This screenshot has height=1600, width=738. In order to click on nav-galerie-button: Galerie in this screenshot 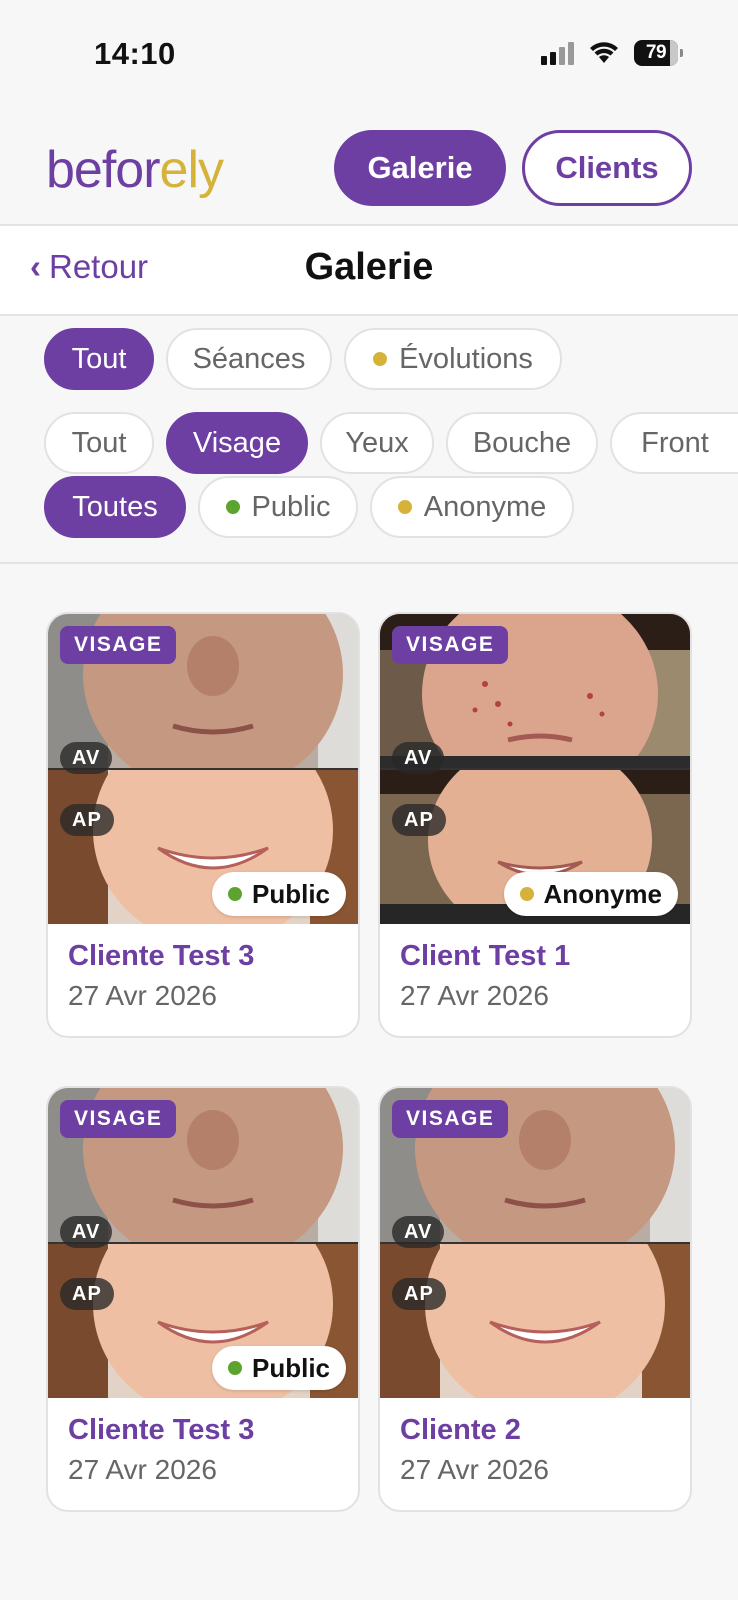, I will do `click(420, 168)`.